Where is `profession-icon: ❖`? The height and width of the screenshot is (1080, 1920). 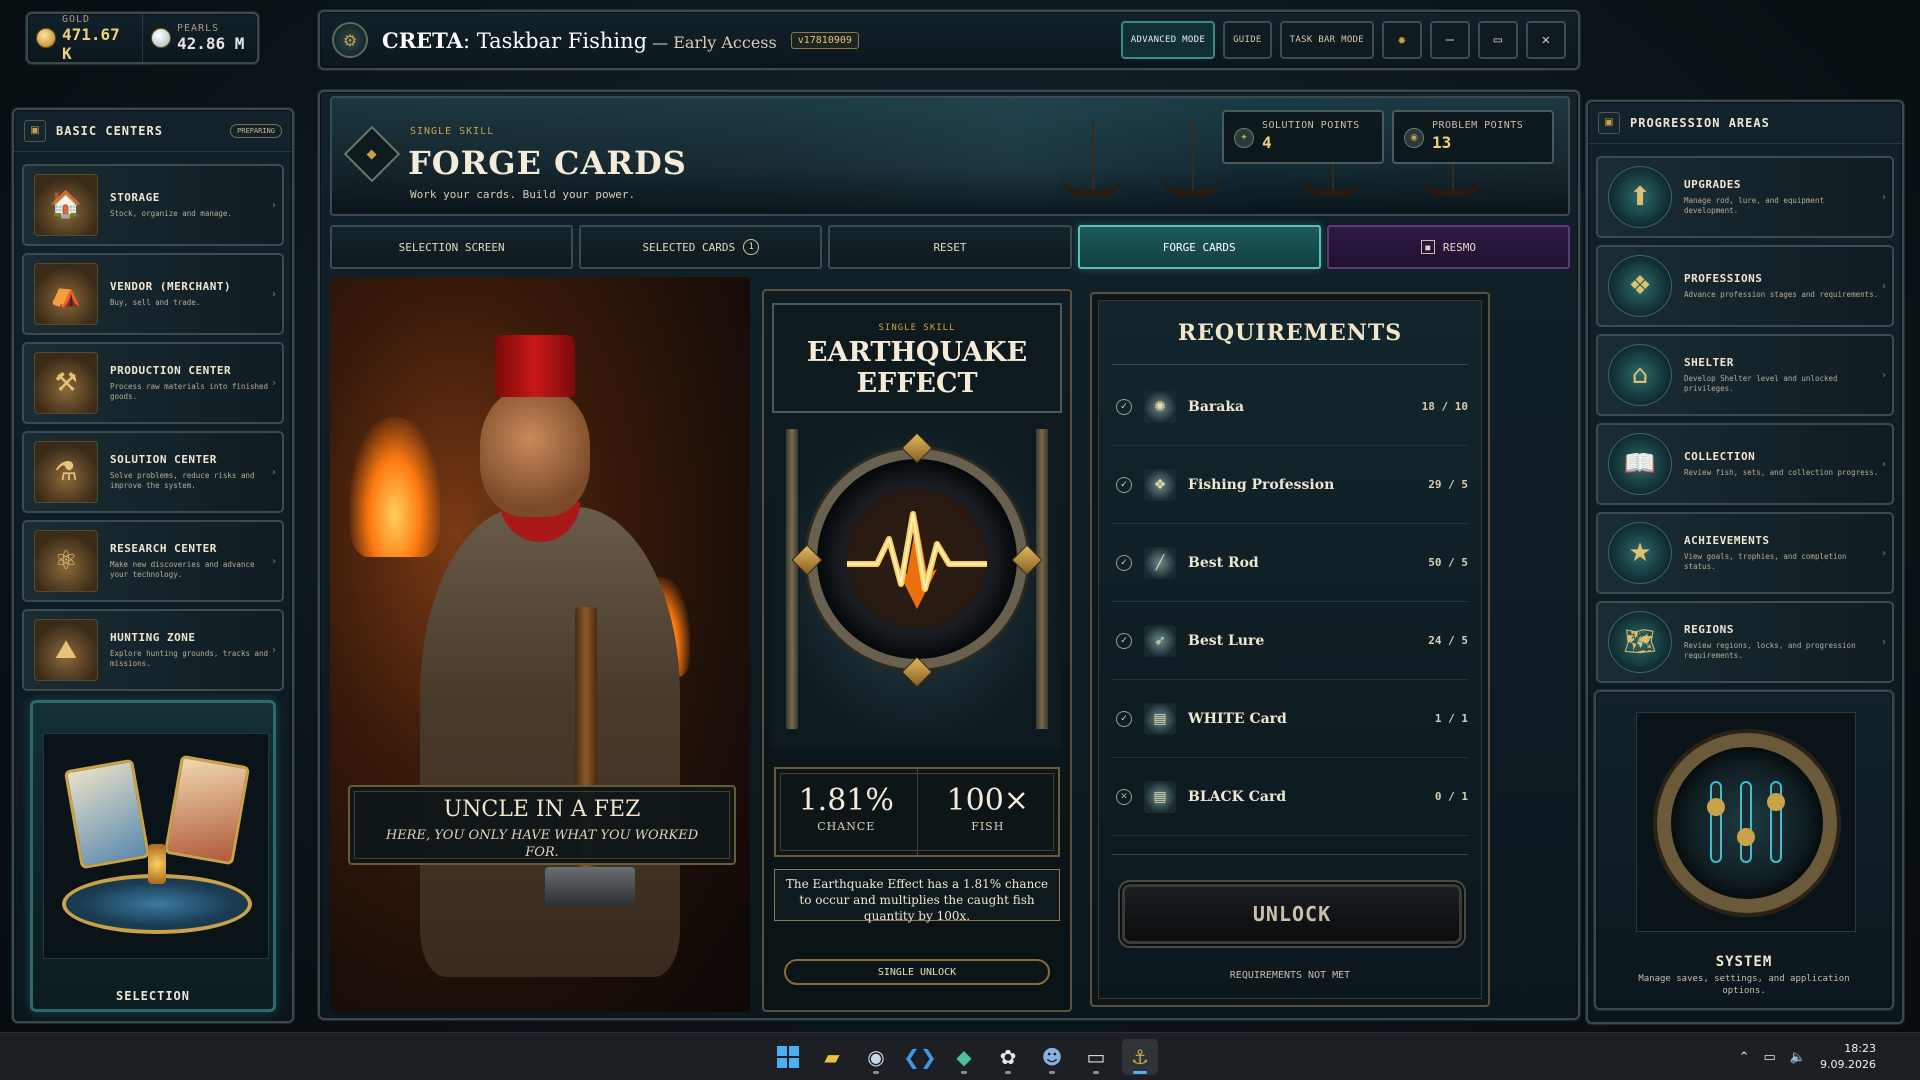
profession-icon: ❖ is located at coordinates (1160, 484).